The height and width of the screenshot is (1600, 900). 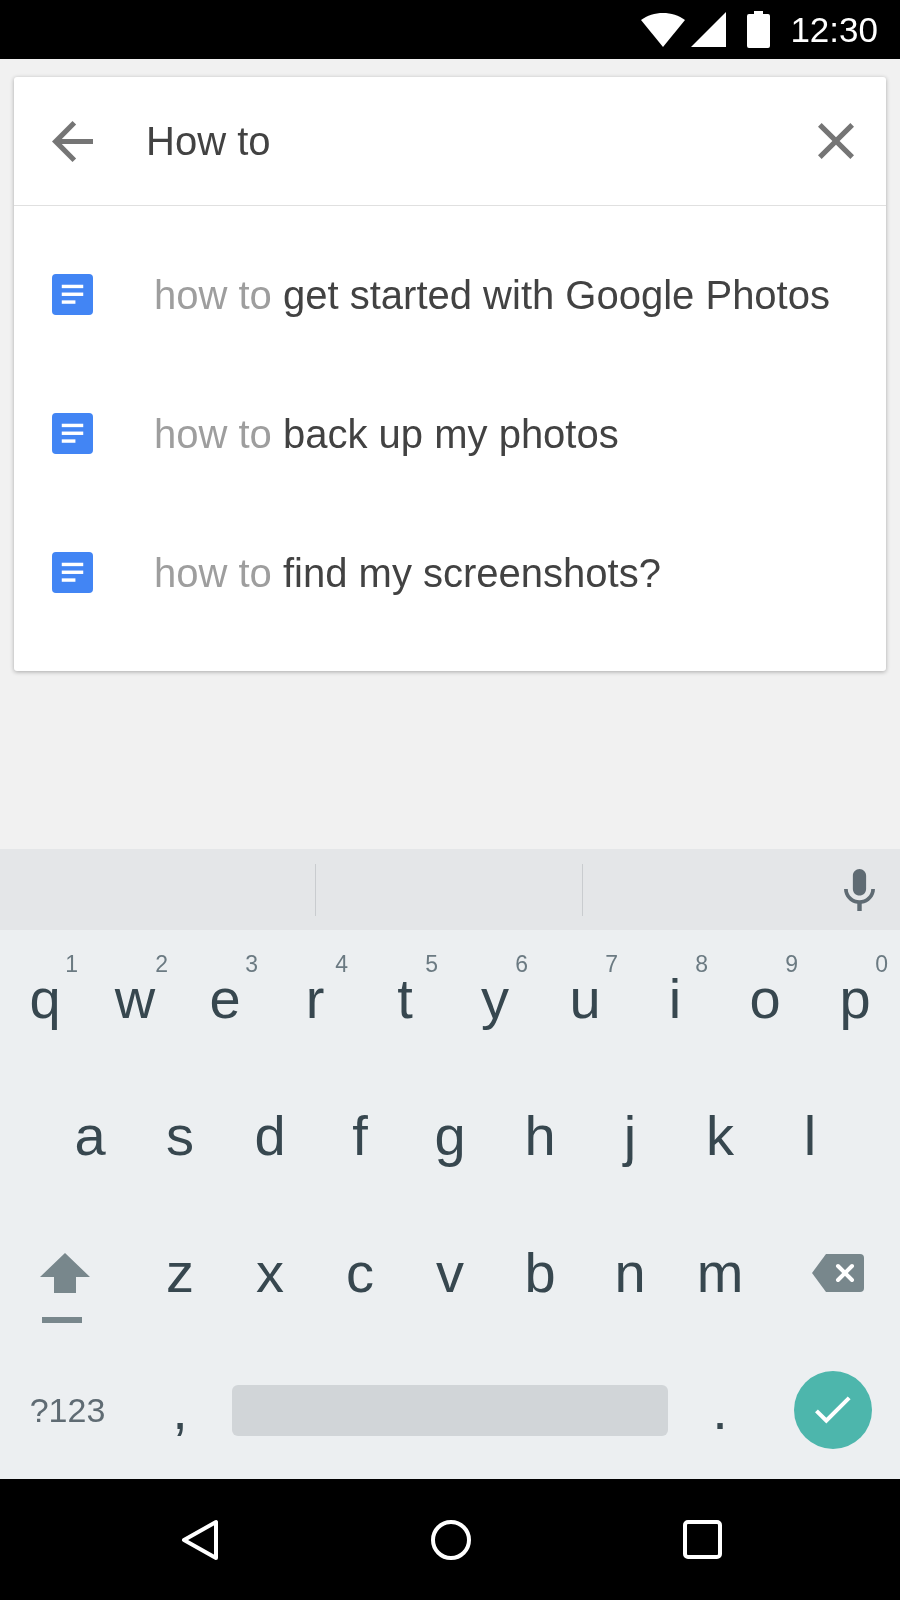 What do you see at coordinates (540, 1273) in the screenshot?
I see `letter-key: b` at bounding box center [540, 1273].